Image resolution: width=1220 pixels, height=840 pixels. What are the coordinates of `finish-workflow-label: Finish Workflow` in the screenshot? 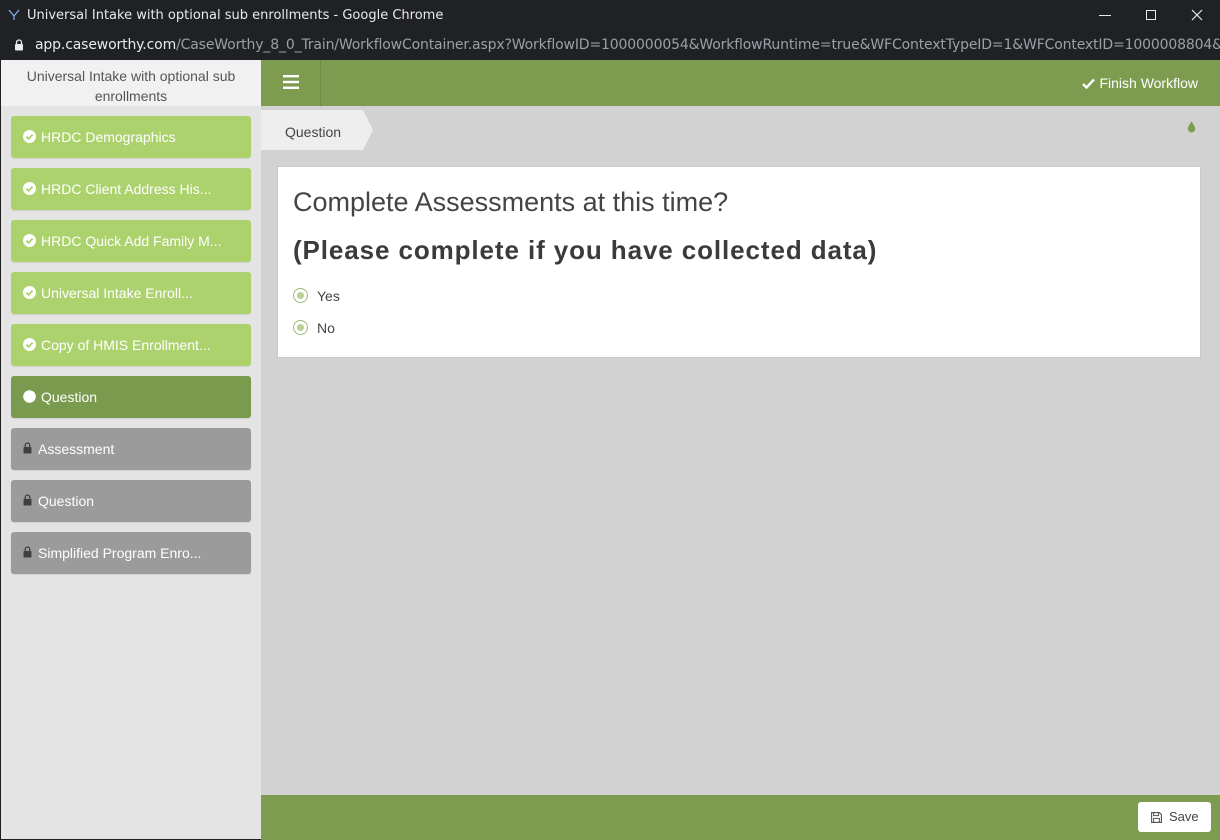 It's located at (1148, 83).